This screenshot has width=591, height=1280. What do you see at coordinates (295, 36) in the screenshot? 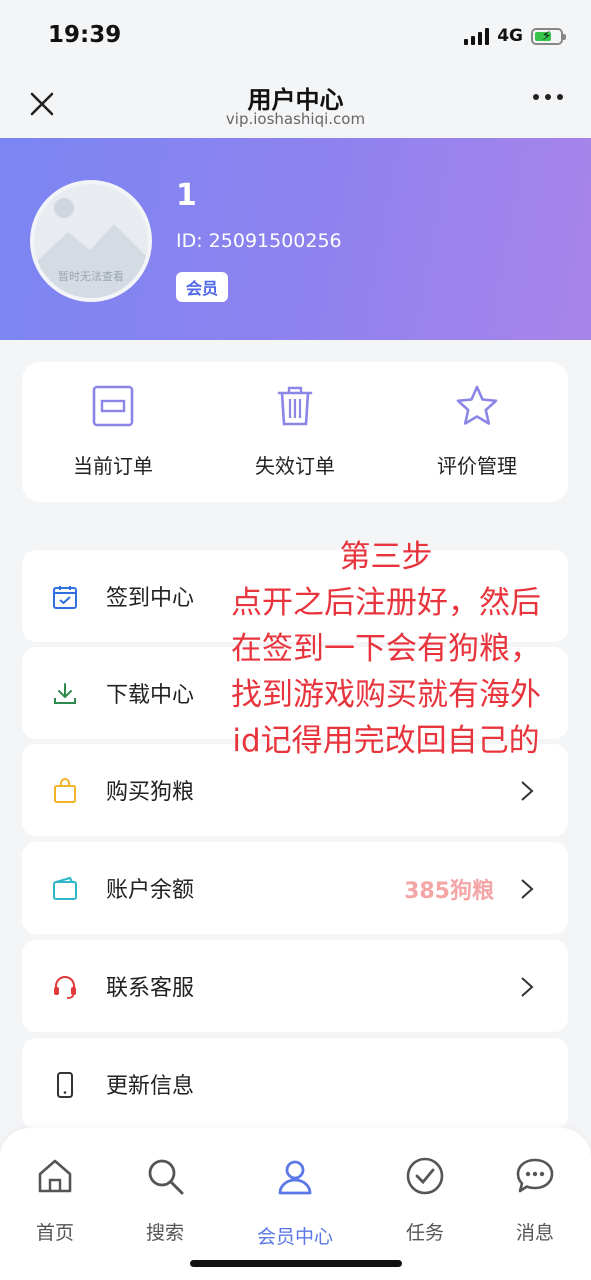
I see `status-bar: 19:39 4G ⚡` at bounding box center [295, 36].